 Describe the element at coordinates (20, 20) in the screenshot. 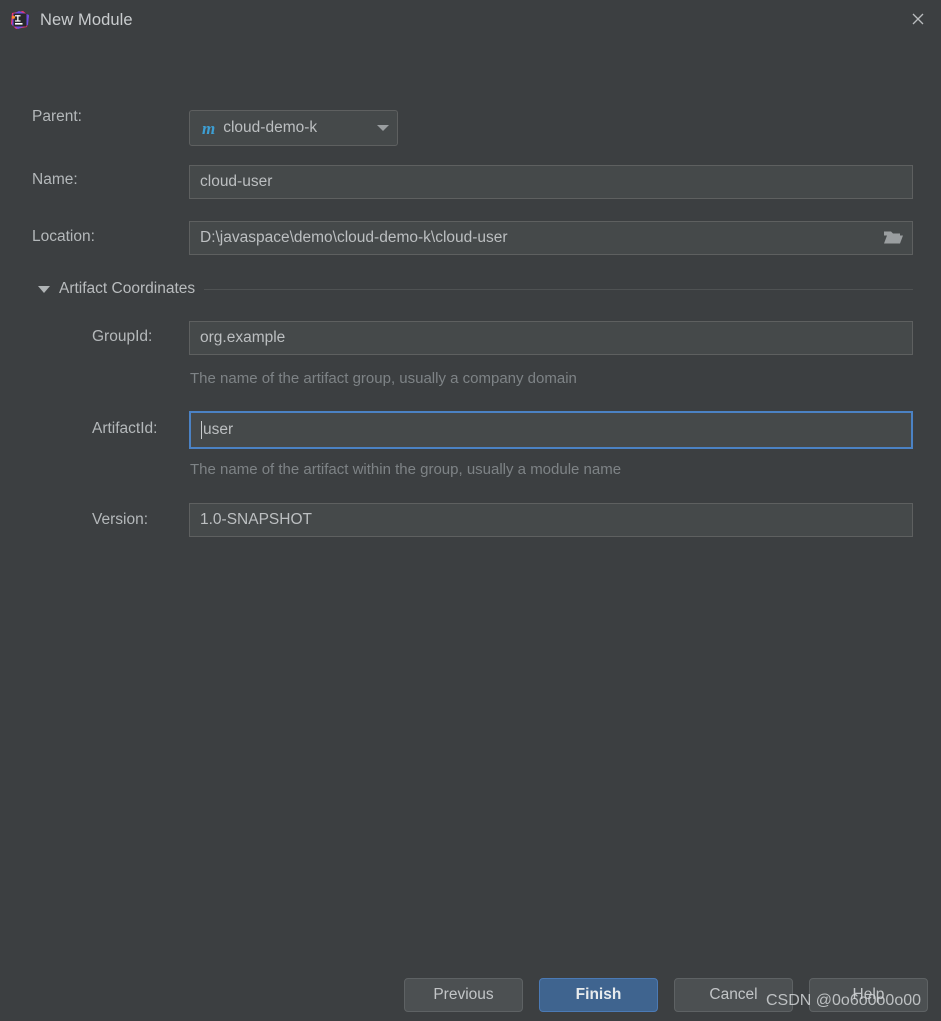

I see `intellij-idea-icon` at that location.